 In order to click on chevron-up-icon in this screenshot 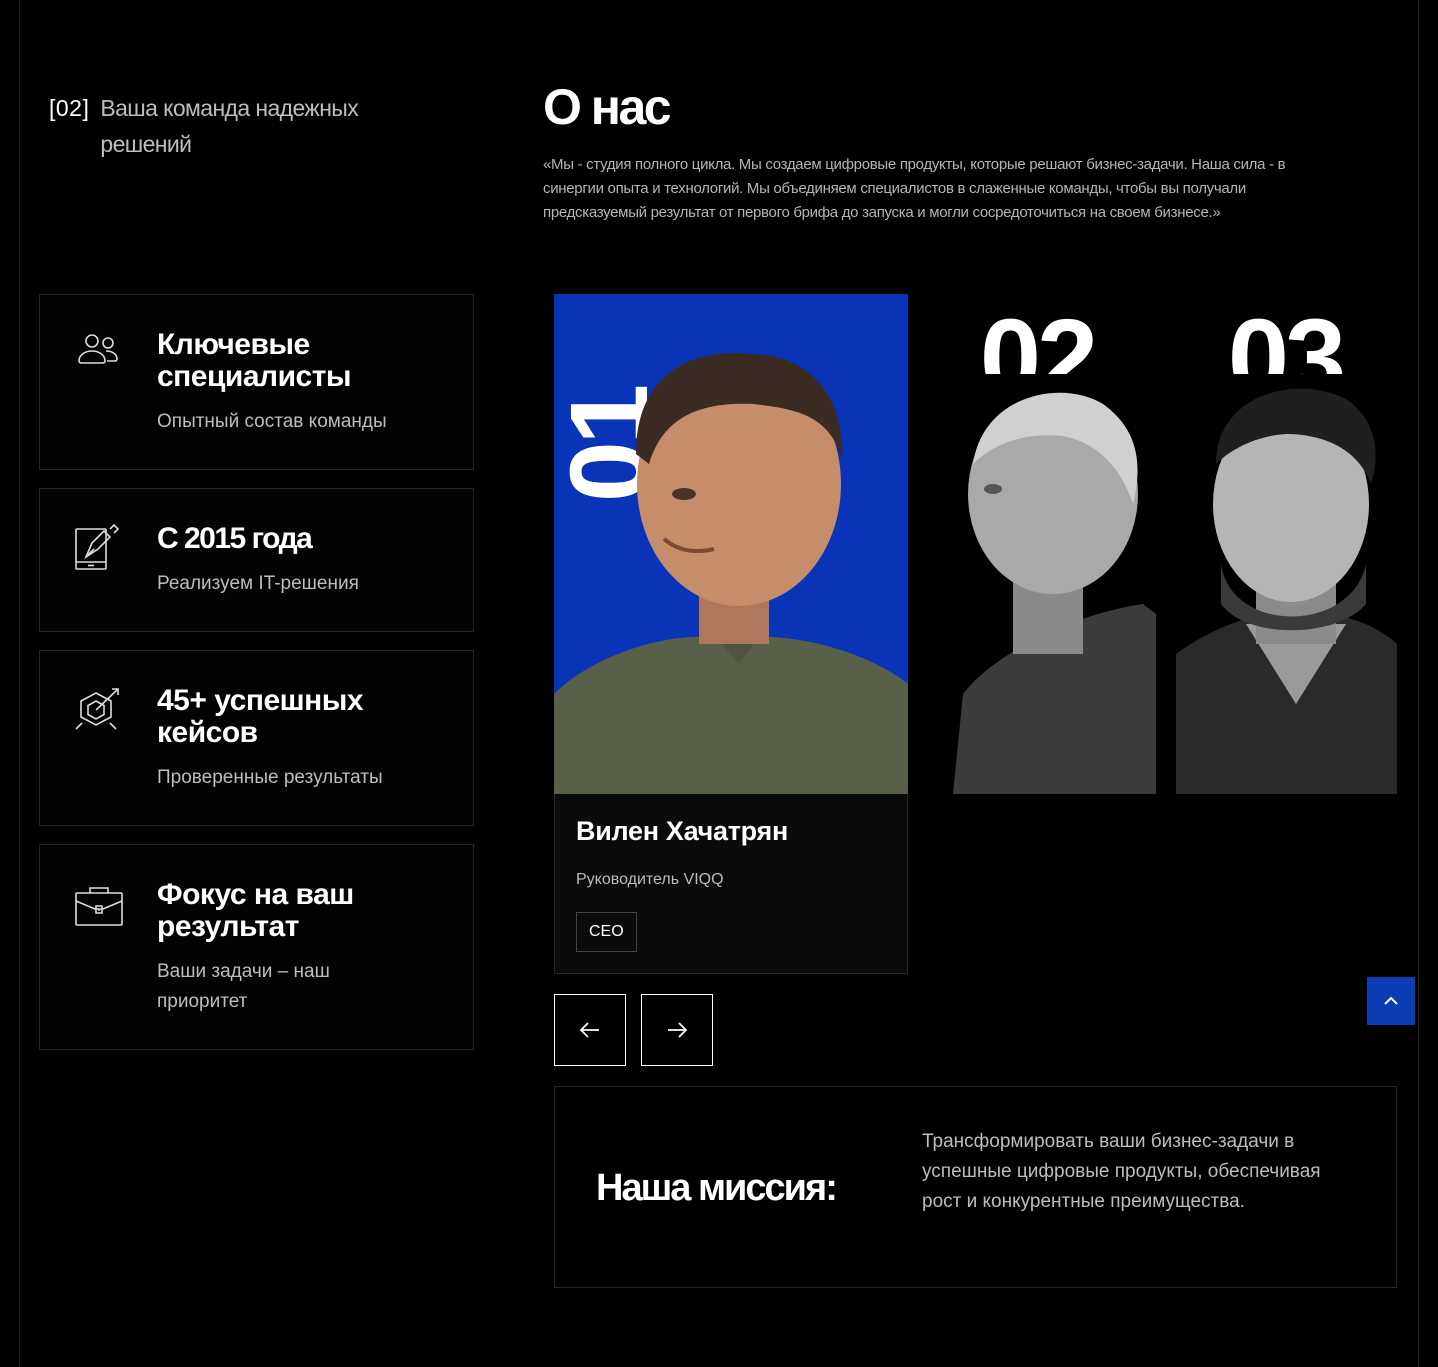, I will do `click(1391, 1000)`.